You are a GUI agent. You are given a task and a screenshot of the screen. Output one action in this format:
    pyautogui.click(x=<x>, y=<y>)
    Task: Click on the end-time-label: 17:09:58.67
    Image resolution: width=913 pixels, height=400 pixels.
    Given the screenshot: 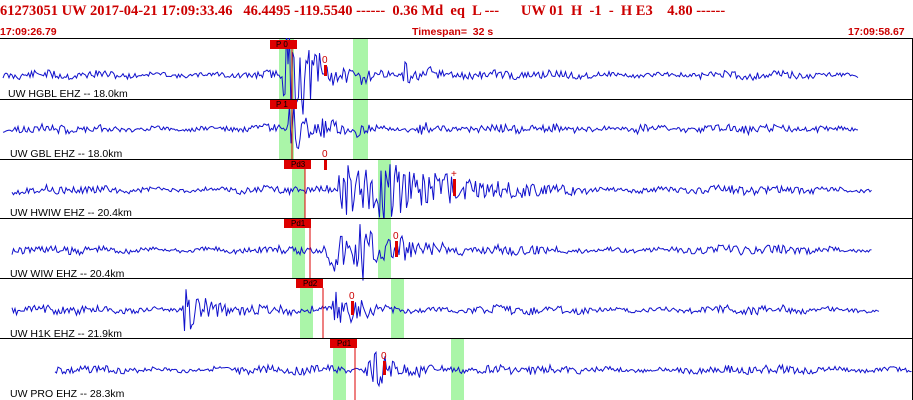 What is the action you would take?
    pyautogui.click(x=876, y=32)
    